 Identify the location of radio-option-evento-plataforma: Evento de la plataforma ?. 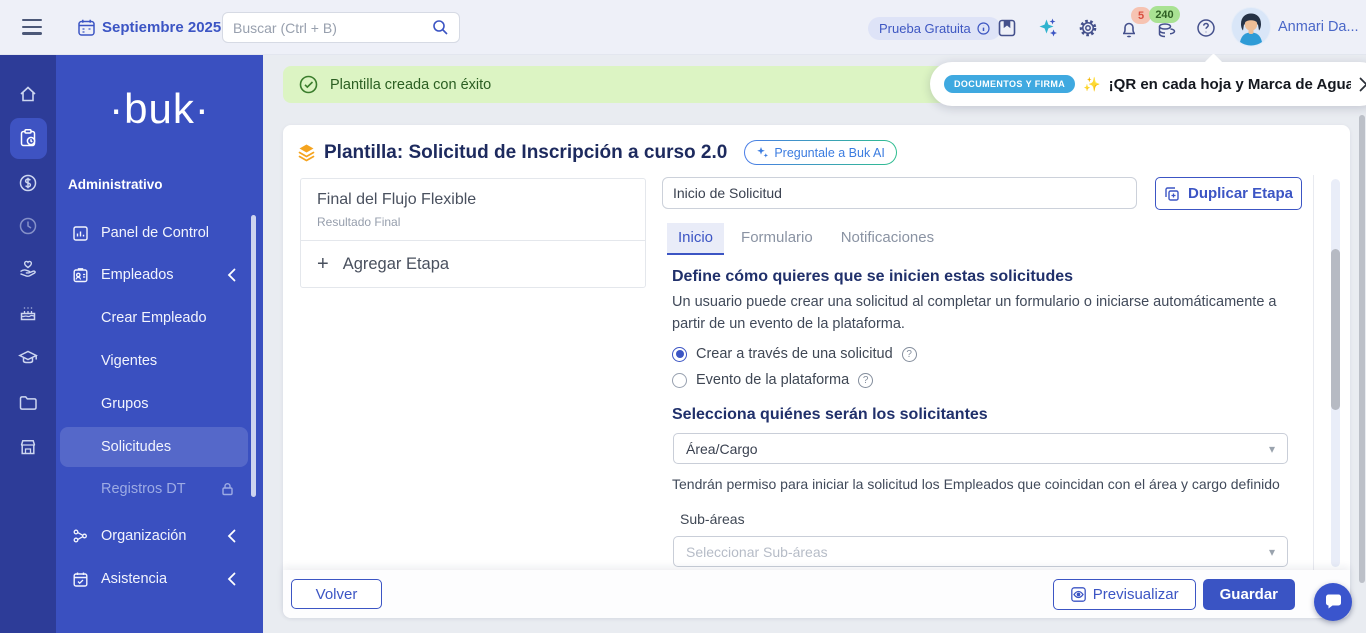
(773, 380).